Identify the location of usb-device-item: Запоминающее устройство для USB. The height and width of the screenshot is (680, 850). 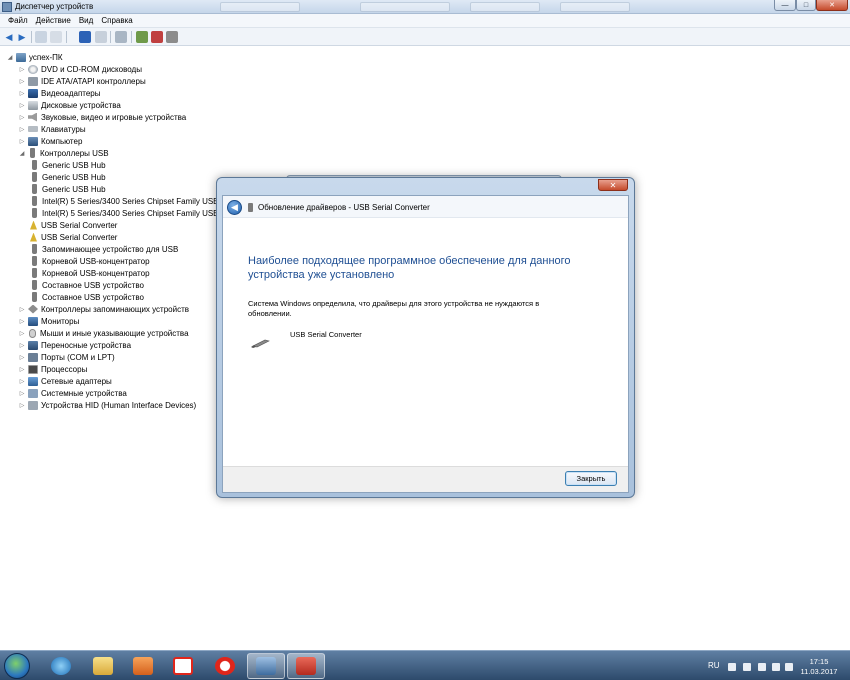
(104, 249).